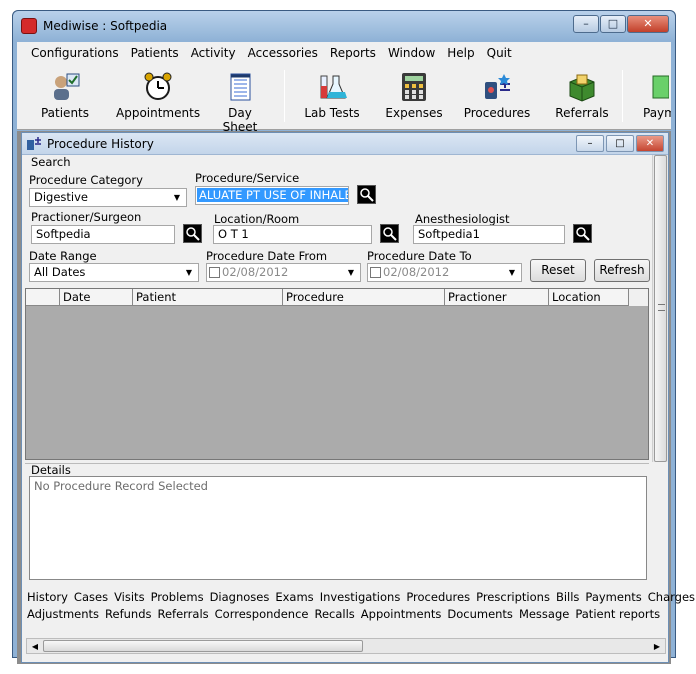  I want to click on menu-configurations: Configurations, so click(75, 53).